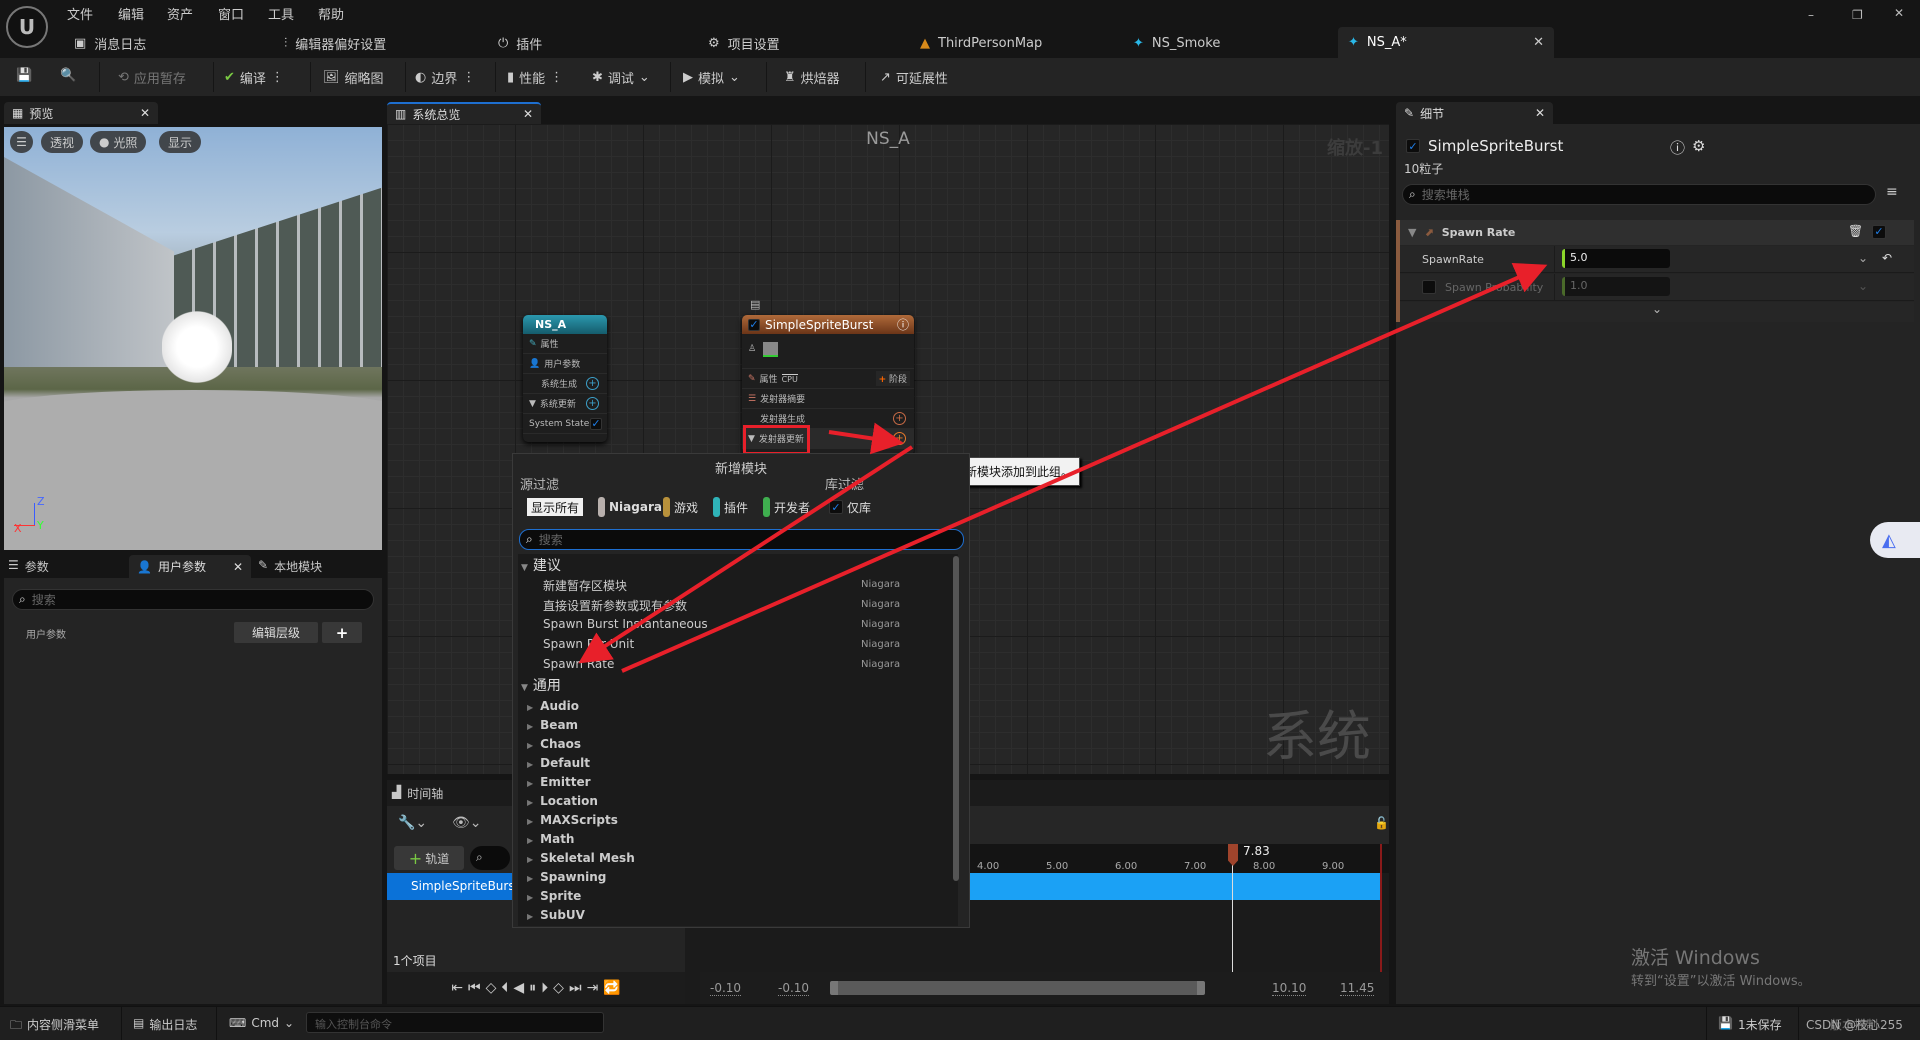 The height and width of the screenshot is (1040, 1920). What do you see at coordinates (630, 507) in the screenshot?
I see `filter-niagara: Niagara` at bounding box center [630, 507].